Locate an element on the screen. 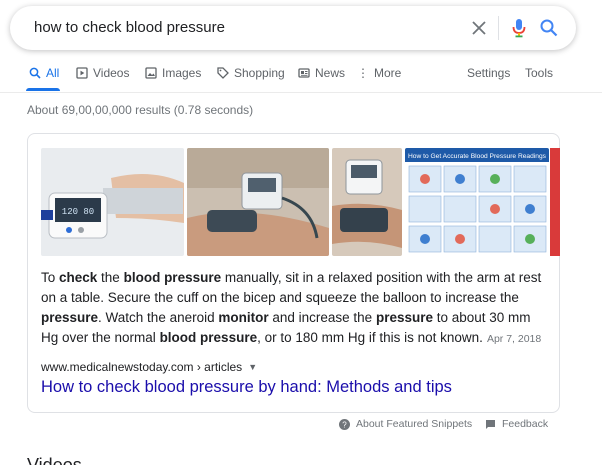  video-icon is located at coordinates (82, 73).